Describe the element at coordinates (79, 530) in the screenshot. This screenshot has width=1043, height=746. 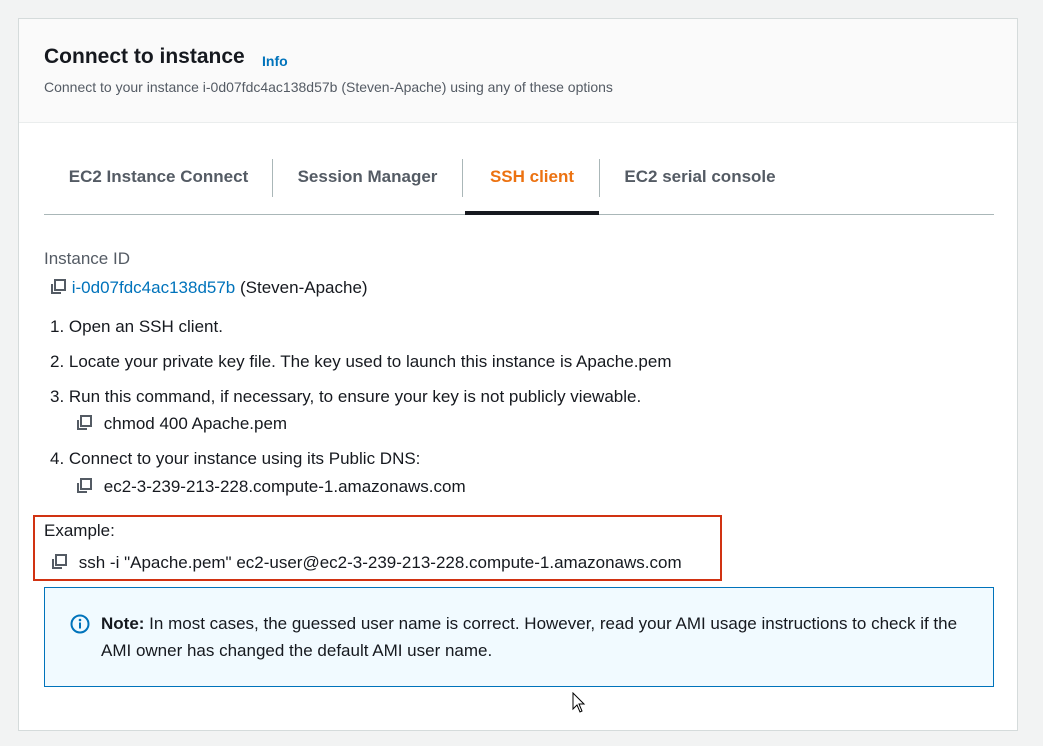
I see `example-label: Example:` at that location.